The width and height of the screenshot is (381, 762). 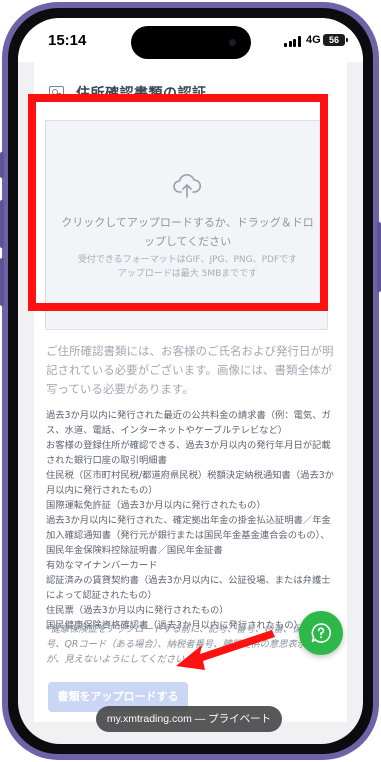 What do you see at coordinates (156, 505) in the screenshot?
I see `list-item: 国際運転免許証（過去3か月以内に発行されたもの）` at bounding box center [156, 505].